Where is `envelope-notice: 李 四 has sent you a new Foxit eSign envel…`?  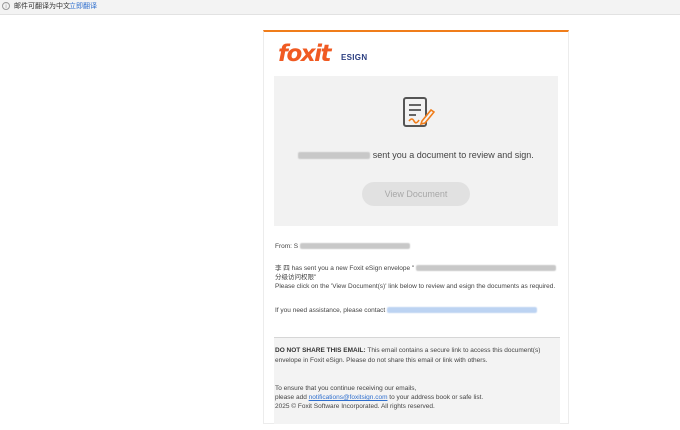
envelope-notice: 李 四 has sent you a new Foxit eSign envel… is located at coordinates (418, 277).